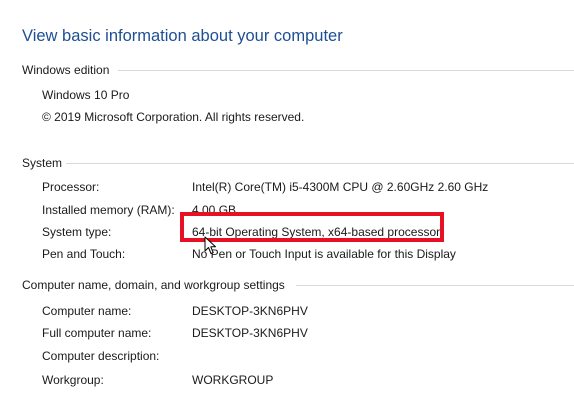 This screenshot has width=574, height=404. Describe the element at coordinates (84, 254) in the screenshot. I see `pen-touch-label: Pen and Touch:` at that location.